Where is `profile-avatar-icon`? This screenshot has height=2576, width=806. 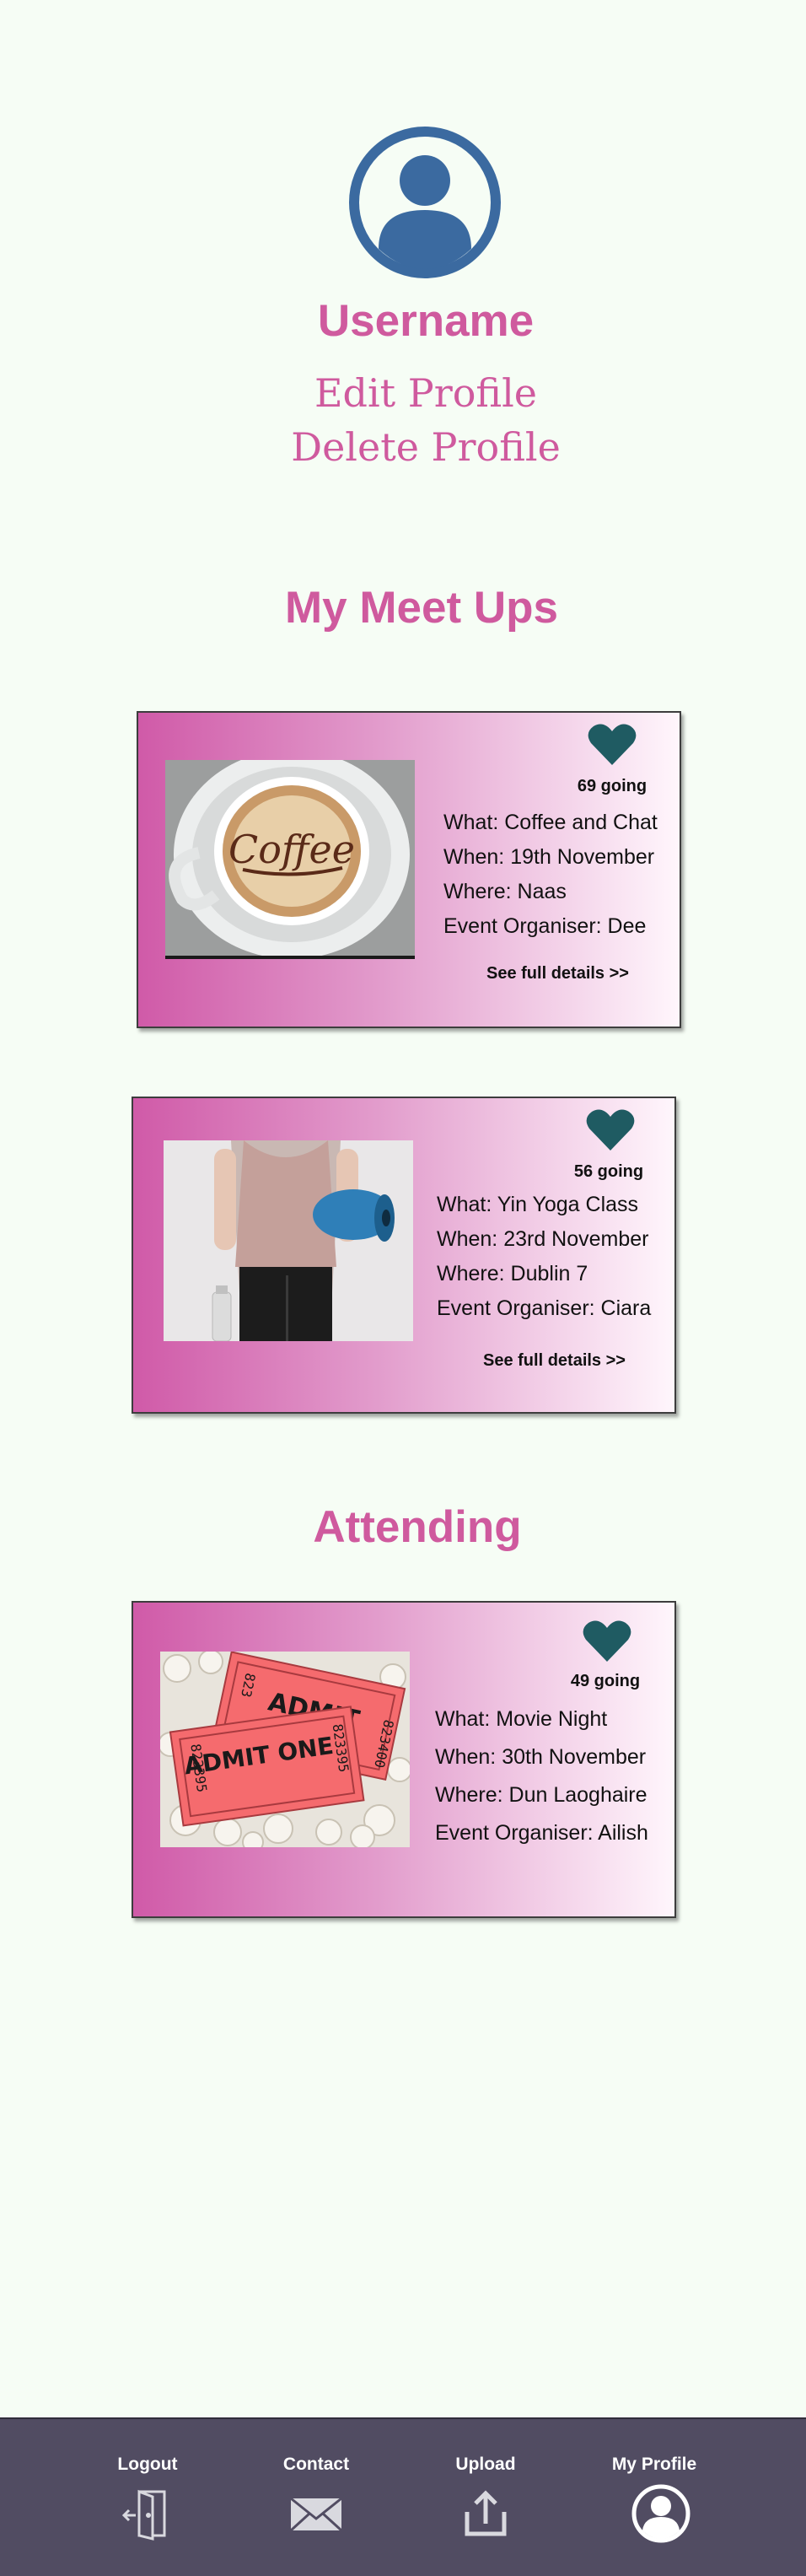 profile-avatar-icon is located at coordinates (425, 202).